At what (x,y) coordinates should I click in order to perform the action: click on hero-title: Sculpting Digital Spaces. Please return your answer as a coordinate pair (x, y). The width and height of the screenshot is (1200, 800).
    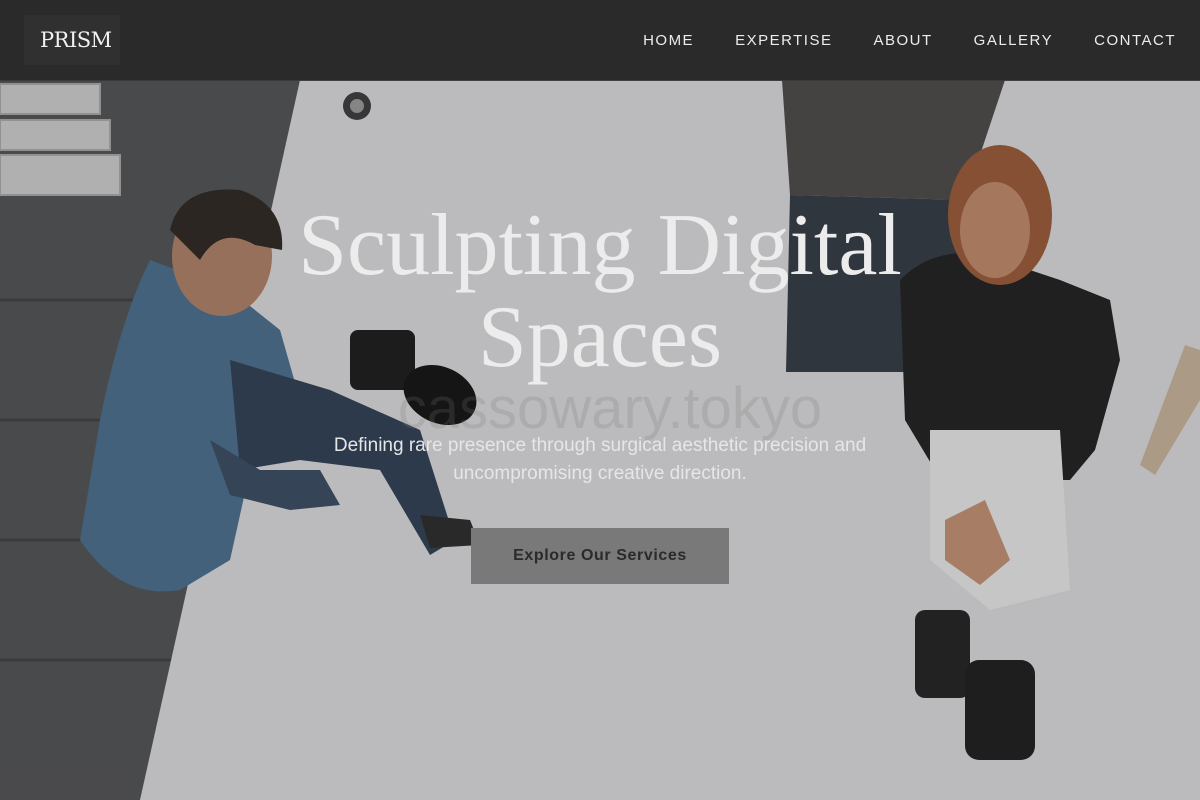
    Looking at the image, I should click on (600, 291).